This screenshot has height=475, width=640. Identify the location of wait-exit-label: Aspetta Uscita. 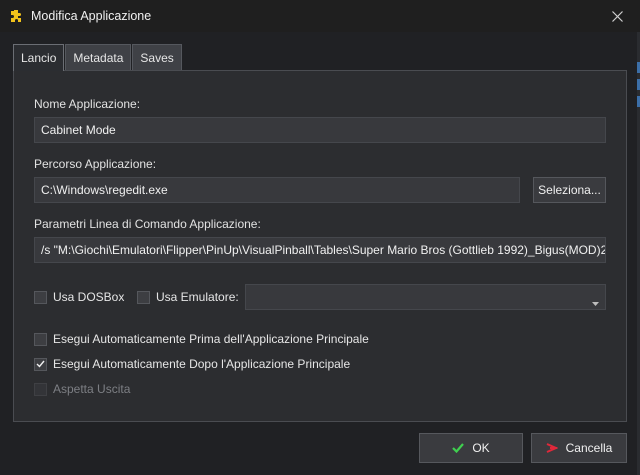
(92, 389).